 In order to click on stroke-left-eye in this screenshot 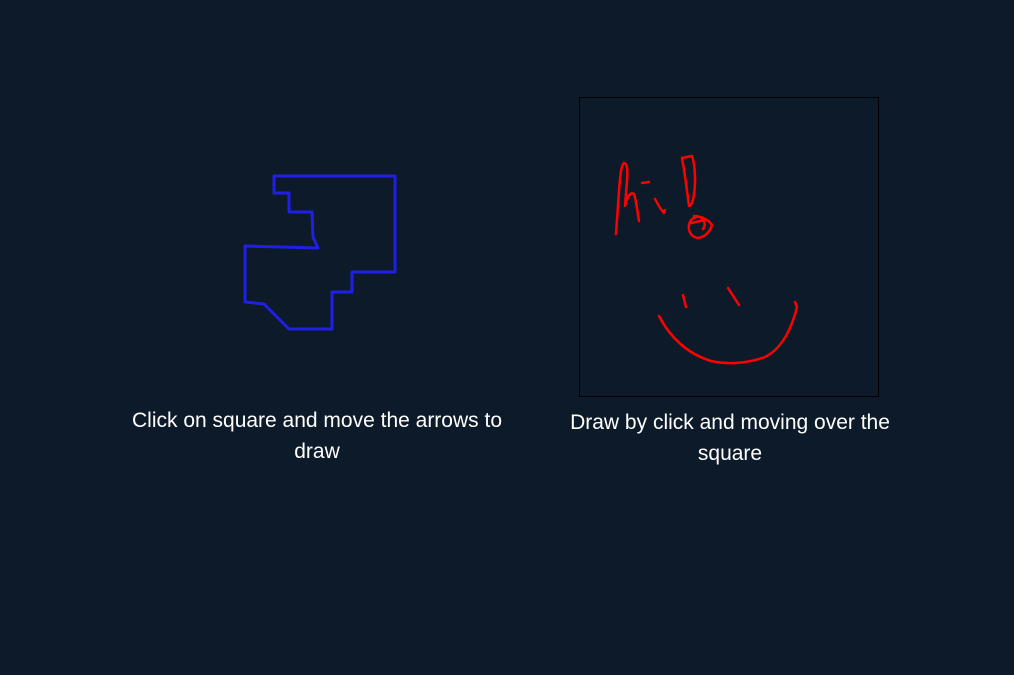, I will do `click(684, 301)`.